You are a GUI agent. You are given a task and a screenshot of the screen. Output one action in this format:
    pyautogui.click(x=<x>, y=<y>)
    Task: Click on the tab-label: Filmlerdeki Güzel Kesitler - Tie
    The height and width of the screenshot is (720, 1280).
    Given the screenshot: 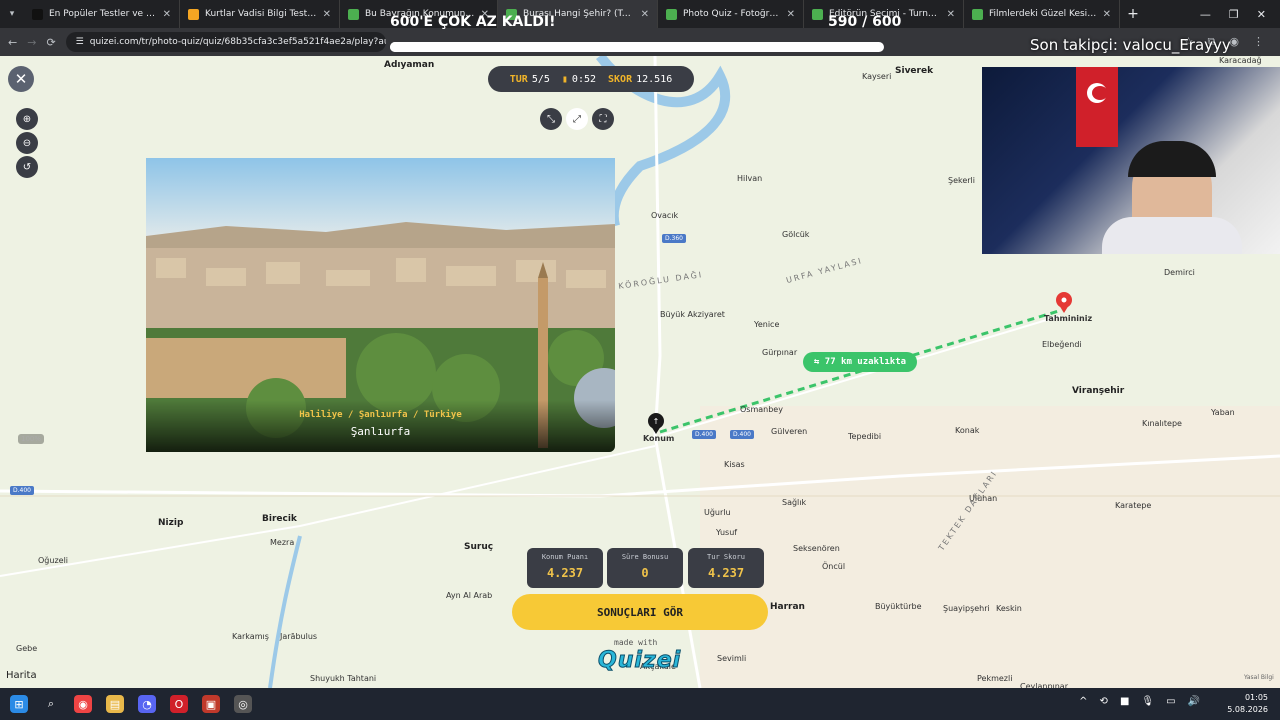 What is the action you would take?
    pyautogui.click(x=1043, y=14)
    